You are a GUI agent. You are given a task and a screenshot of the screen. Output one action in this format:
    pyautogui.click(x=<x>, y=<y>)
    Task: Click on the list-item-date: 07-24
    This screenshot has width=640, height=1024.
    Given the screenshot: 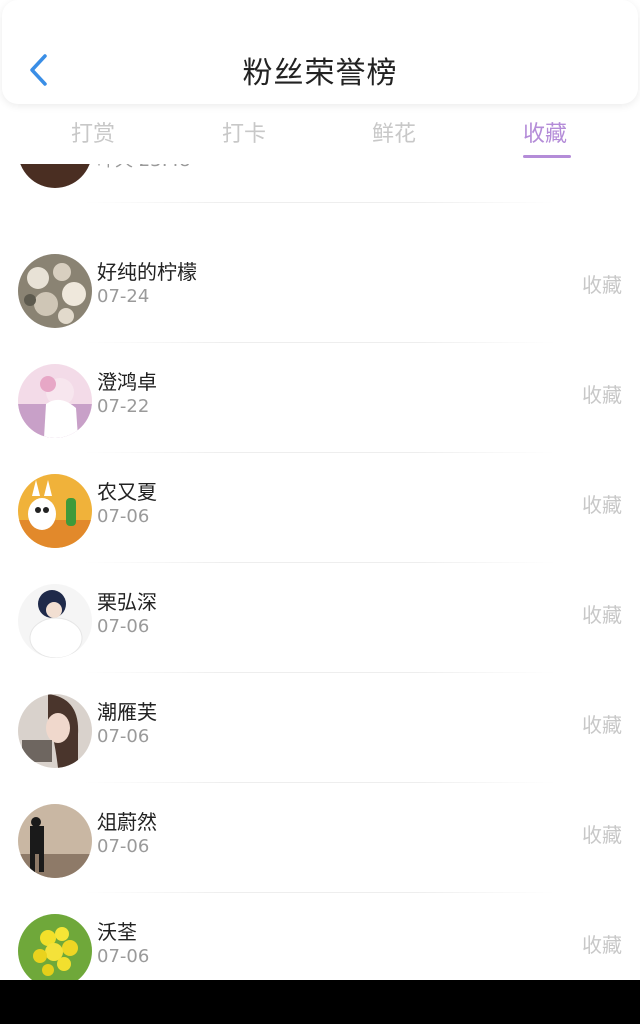 What is the action you would take?
    pyautogui.click(x=123, y=296)
    